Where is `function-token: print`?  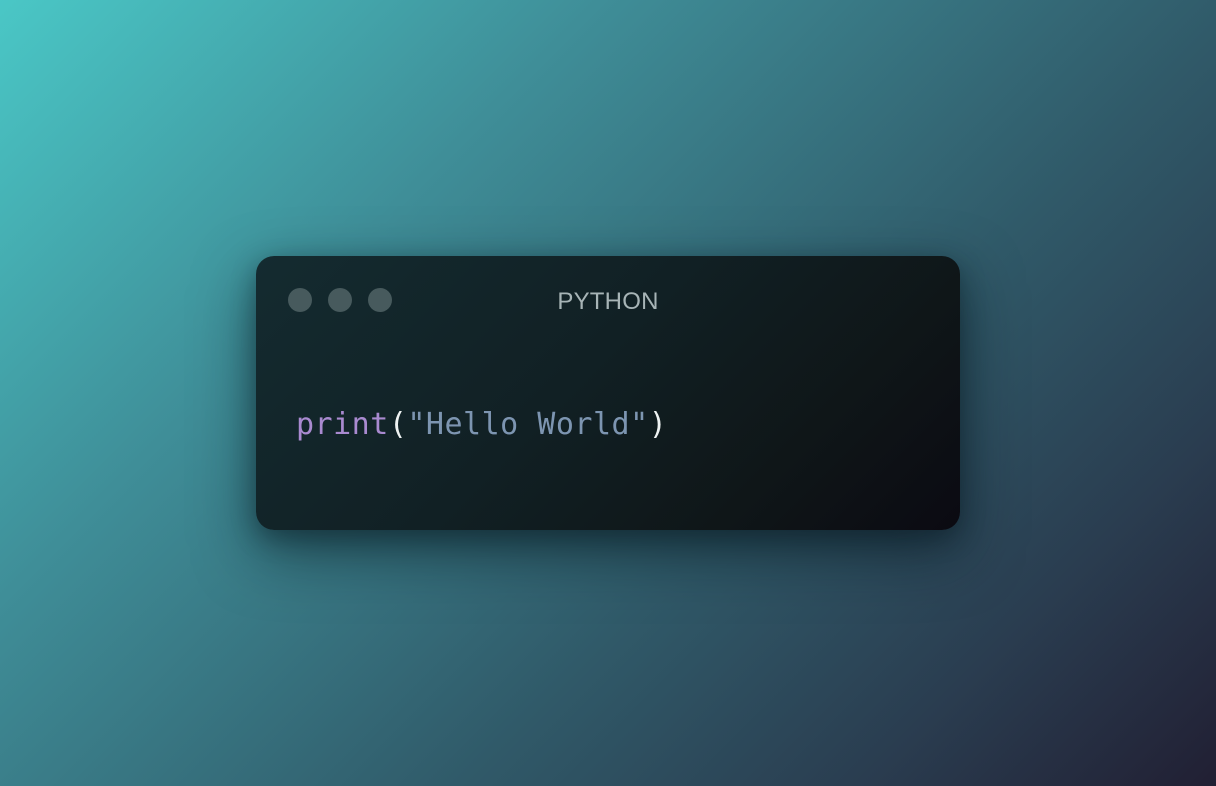
function-token: print is located at coordinates (342, 424).